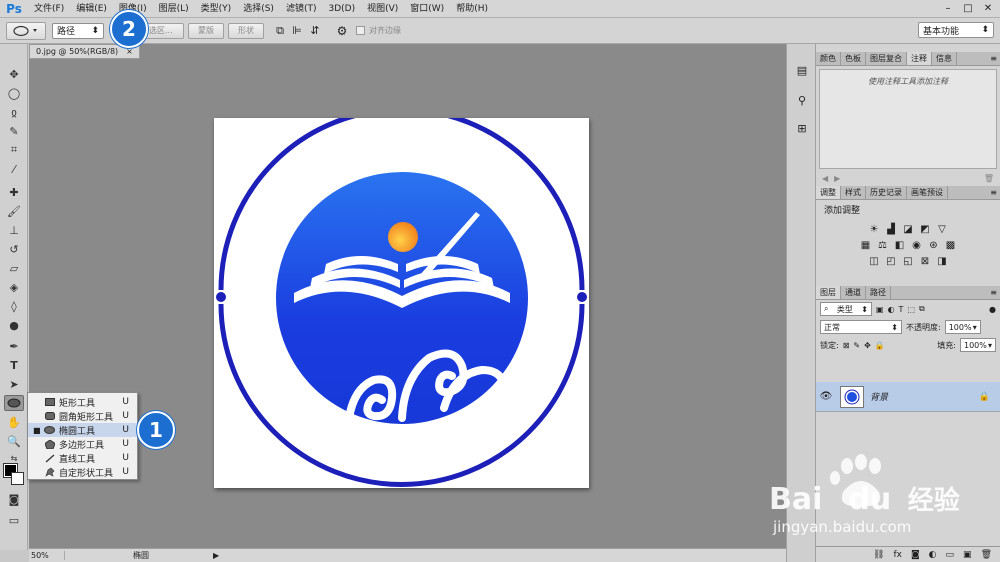  I want to click on curves-icon: ◪, so click(908, 229).